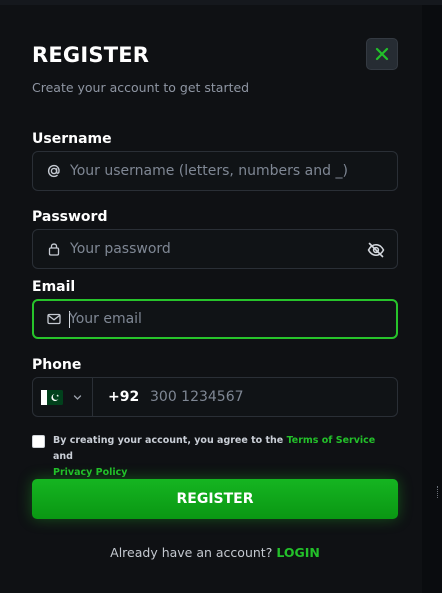 The height and width of the screenshot is (593, 442). Describe the element at coordinates (120, 249) in the screenshot. I see `password-placeholder: Your password` at that location.